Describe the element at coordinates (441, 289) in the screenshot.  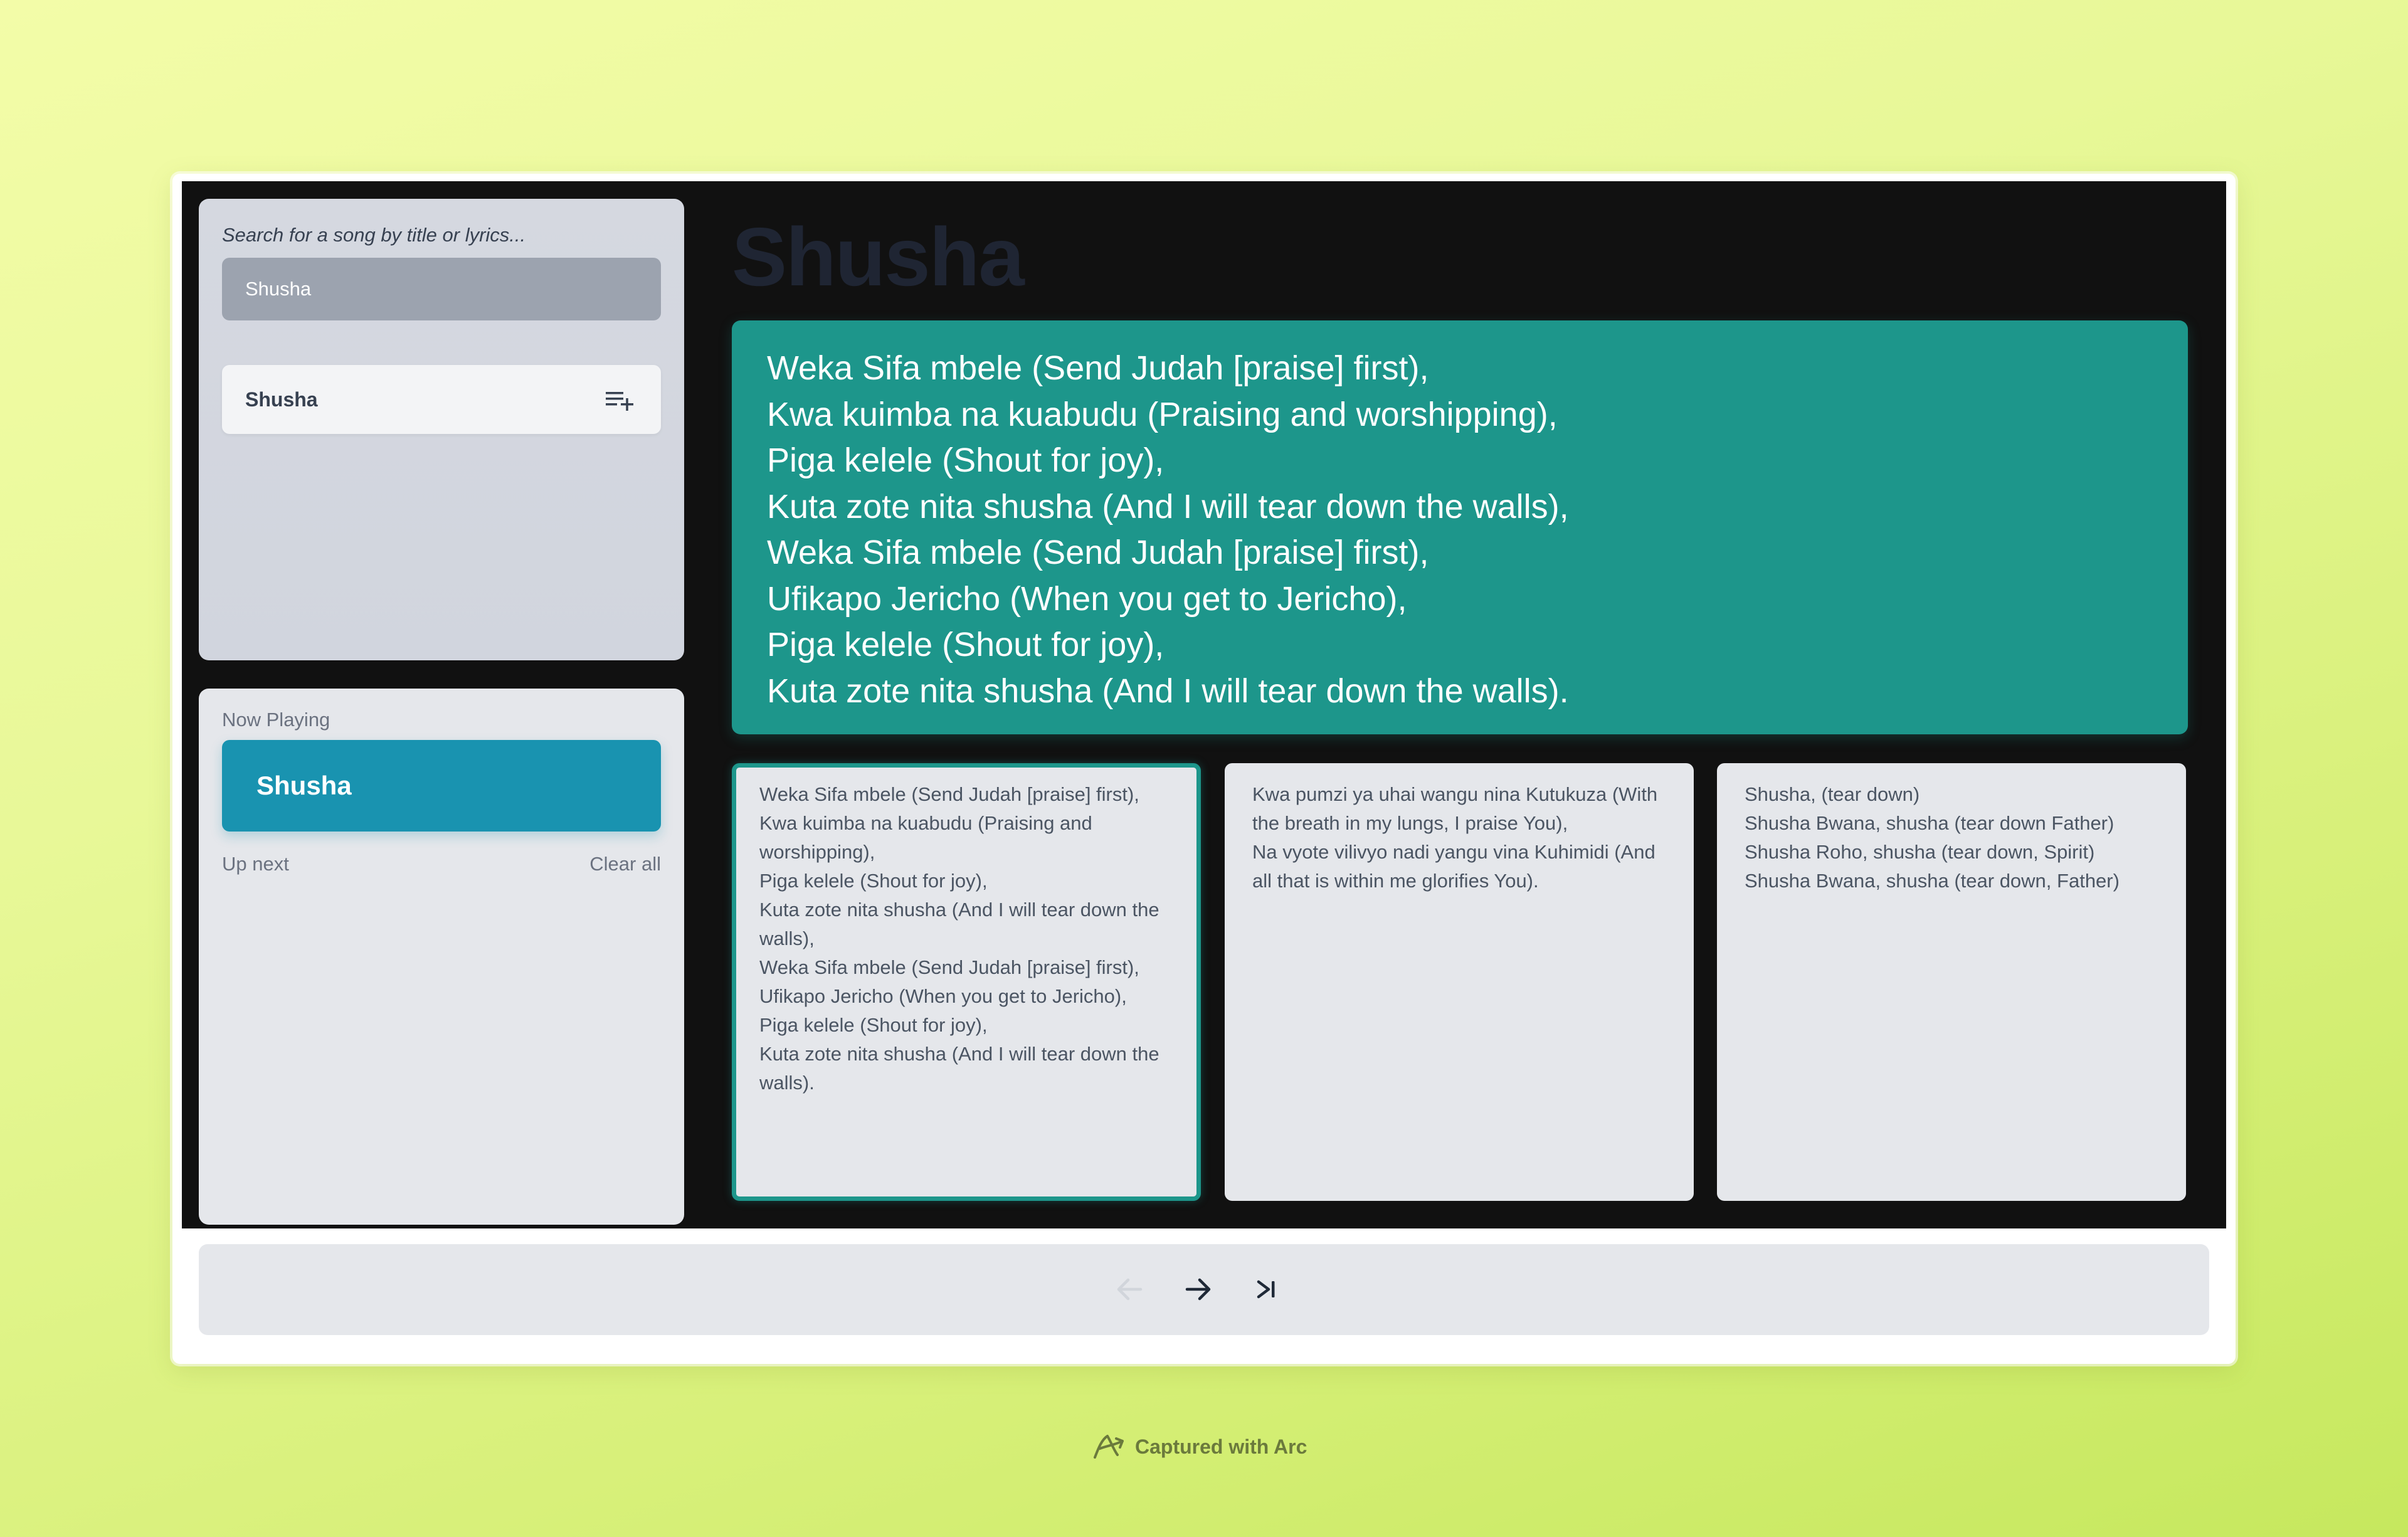
I see `search-input: Shusha` at that location.